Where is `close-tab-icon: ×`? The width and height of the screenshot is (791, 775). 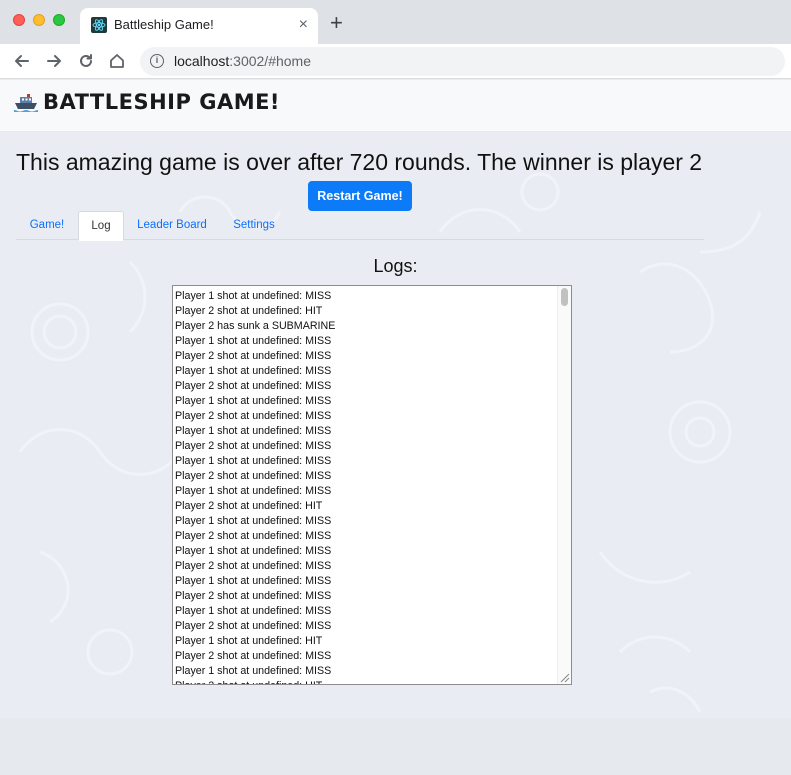 close-tab-icon: × is located at coordinates (303, 25).